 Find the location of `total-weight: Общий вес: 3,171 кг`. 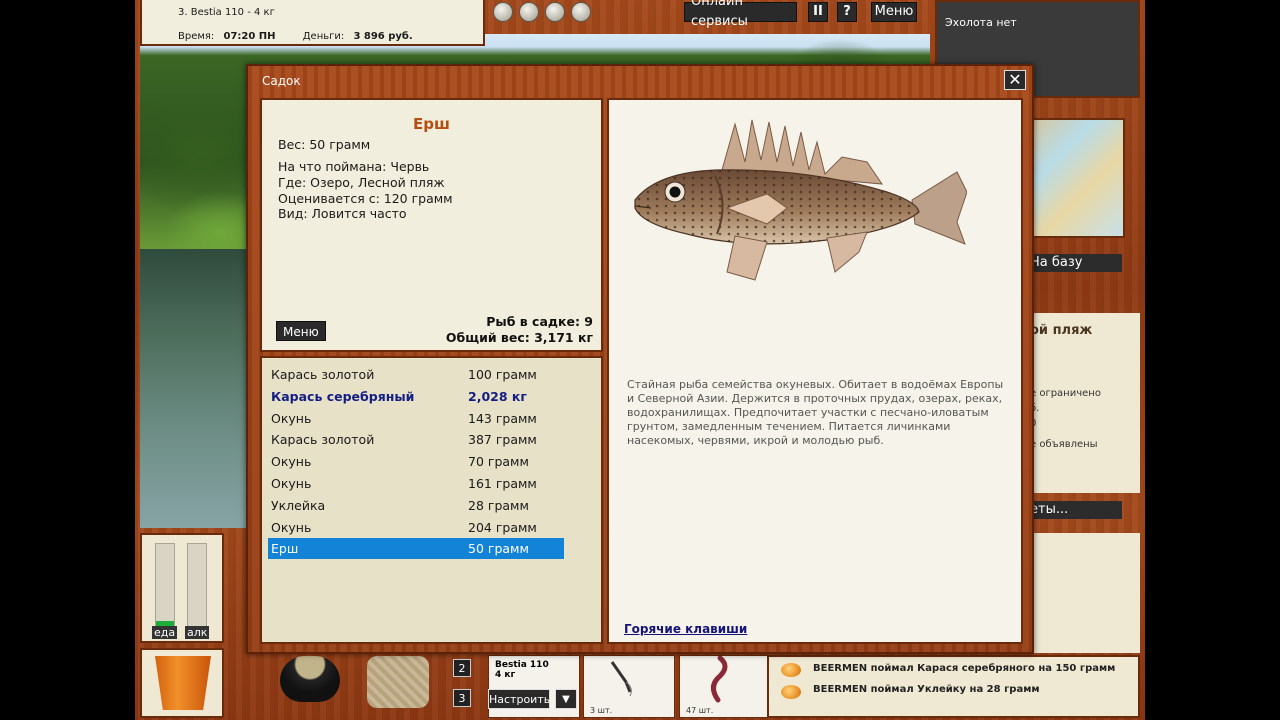

total-weight: Общий вес: 3,171 кг is located at coordinates (519, 337).